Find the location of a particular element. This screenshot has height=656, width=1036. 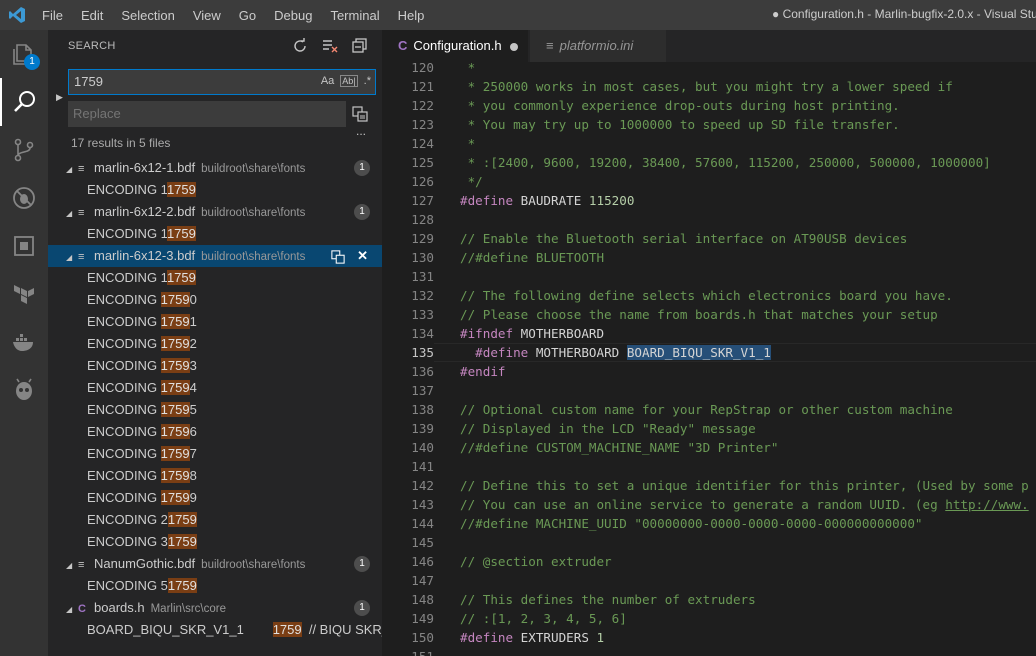

code-text: // @section extruder is located at coordinates (536, 561).